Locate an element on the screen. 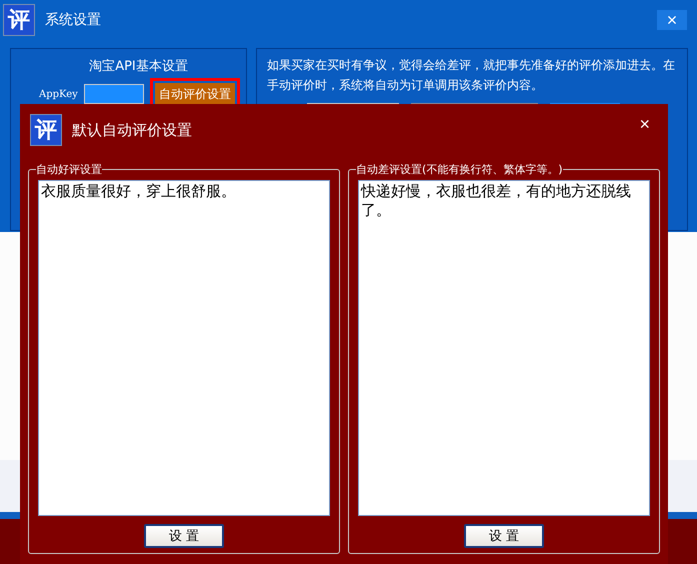 The height and width of the screenshot is (564, 697). dialog-title: 默认自动评价设置 is located at coordinates (132, 130).